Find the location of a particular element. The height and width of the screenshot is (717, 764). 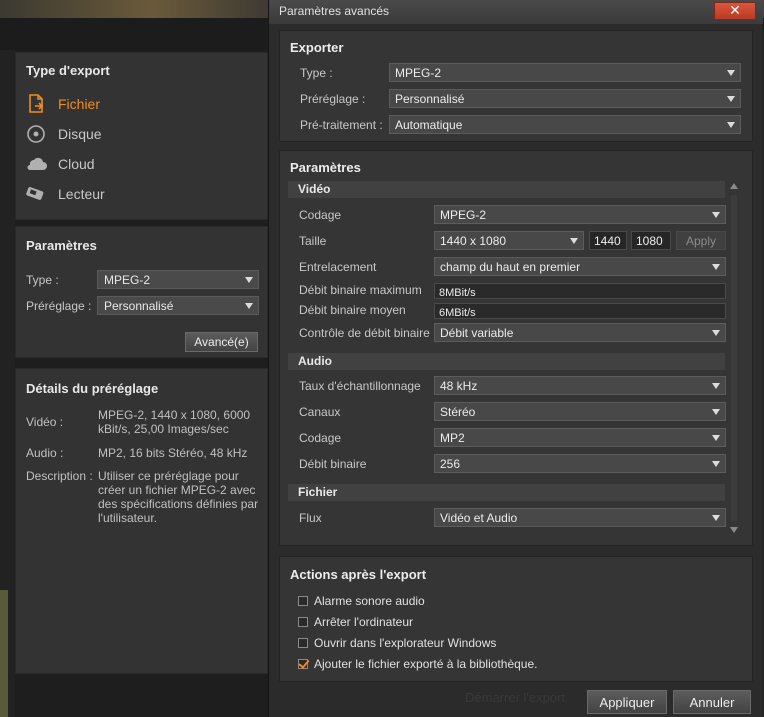

bitrate-control-select: Débit variable is located at coordinates (580, 332).